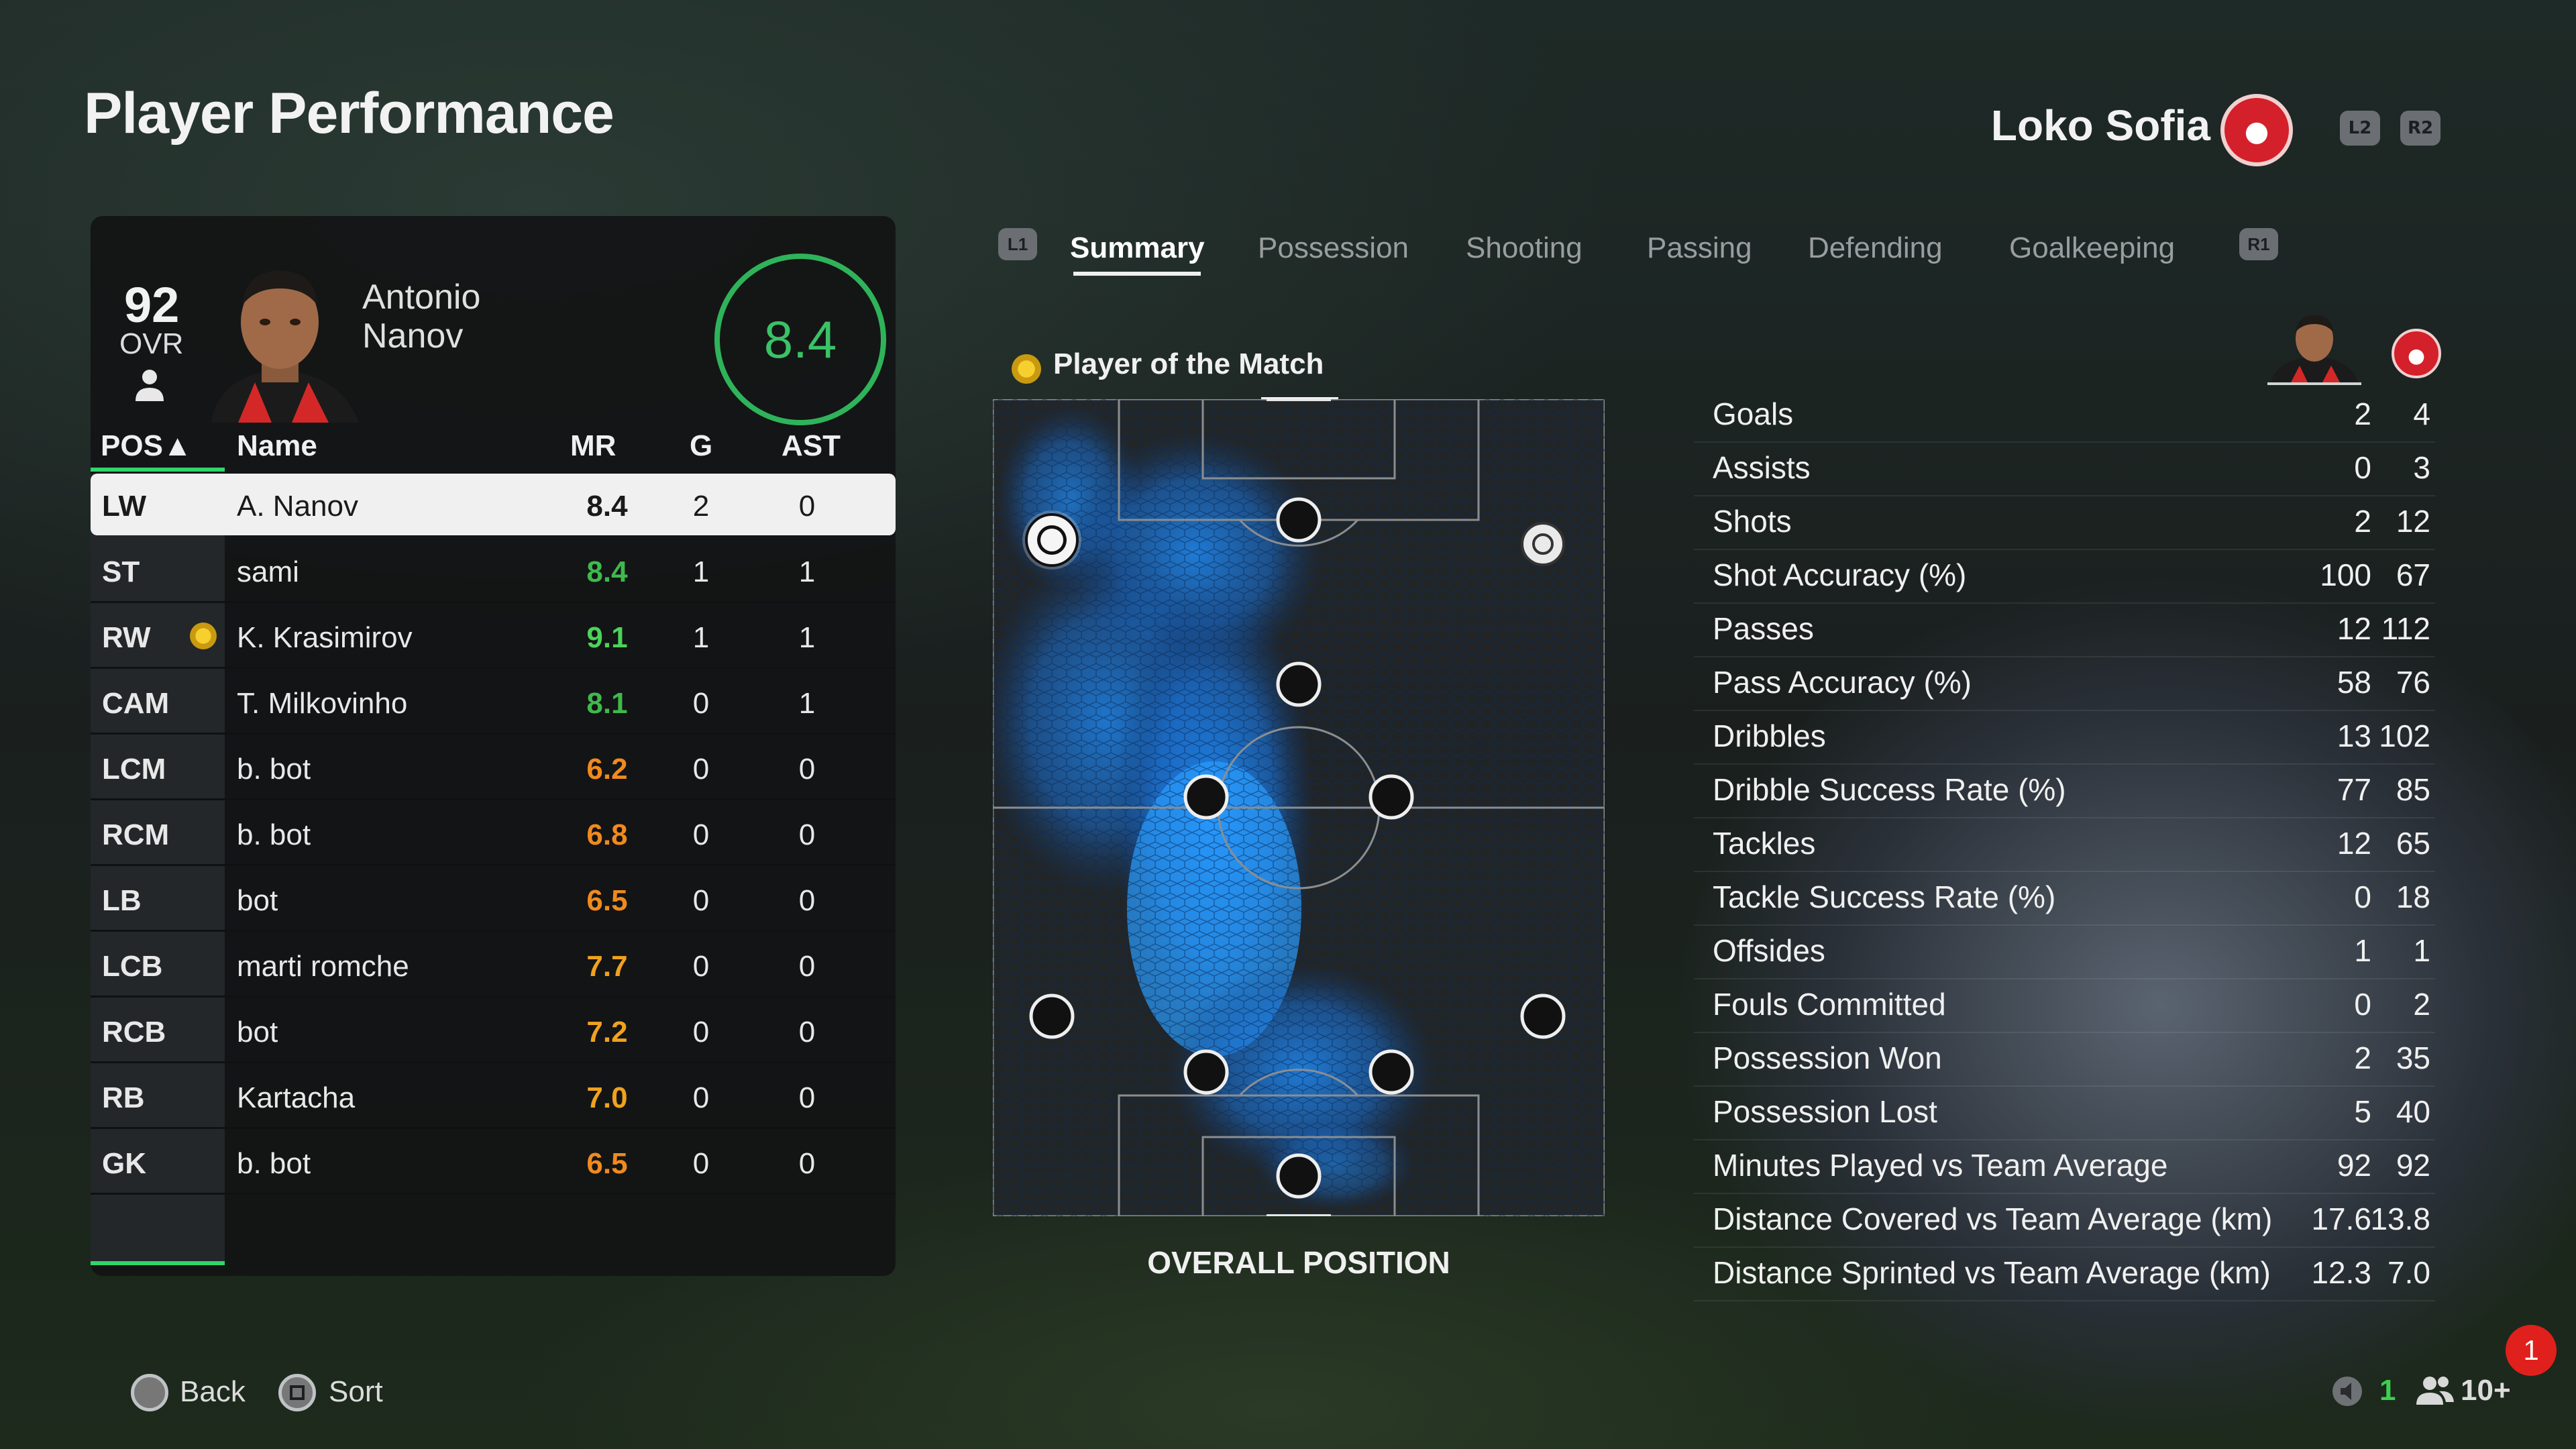 This screenshot has width=2576, height=1449. Describe the element at coordinates (421, 297) in the screenshot. I see `player-first-name: Antonio` at that location.